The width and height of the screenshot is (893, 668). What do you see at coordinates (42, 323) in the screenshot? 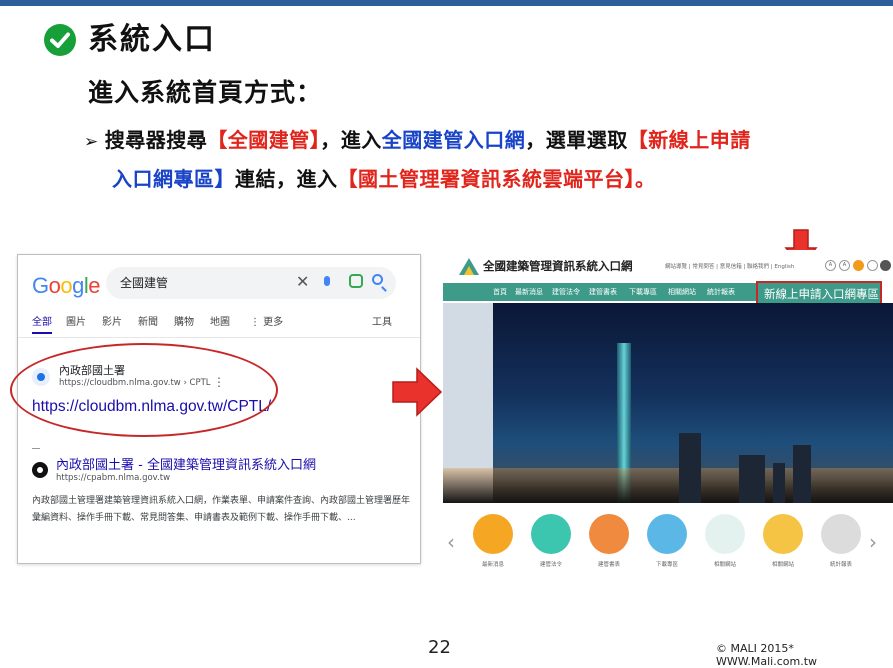
I see `tab-all: 全部` at bounding box center [42, 323].